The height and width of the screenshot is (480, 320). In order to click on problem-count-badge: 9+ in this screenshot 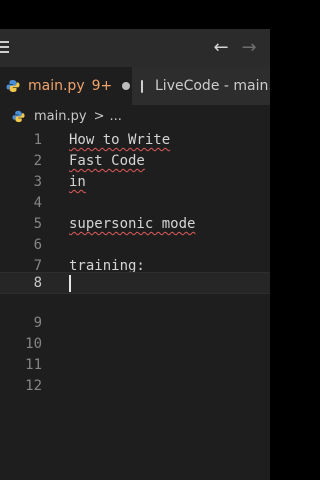, I will do `click(102, 86)`.